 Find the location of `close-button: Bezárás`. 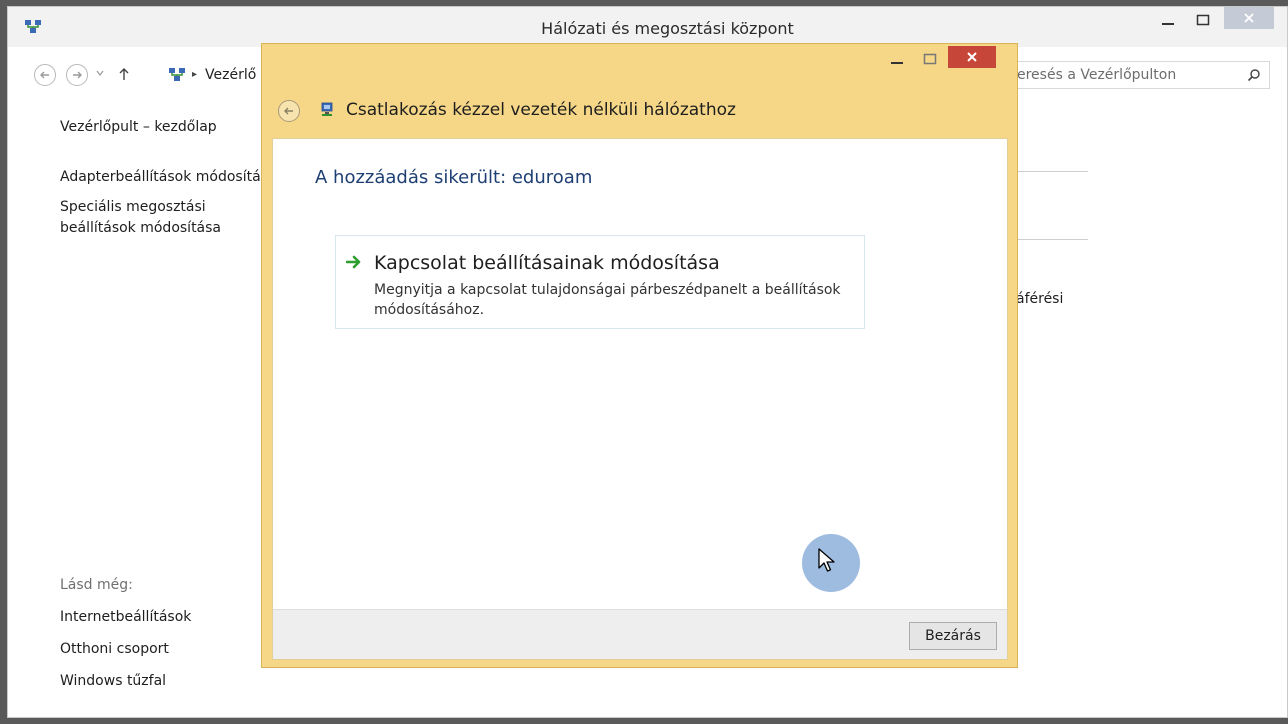

close-button: Bezárás is located at coordinates (953, 636).